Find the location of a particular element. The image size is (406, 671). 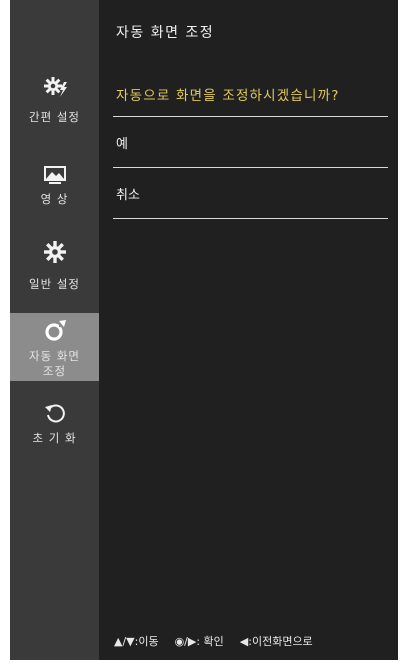

sidebar-item-label: 초 기 화 is located at coordinates (54, 438).